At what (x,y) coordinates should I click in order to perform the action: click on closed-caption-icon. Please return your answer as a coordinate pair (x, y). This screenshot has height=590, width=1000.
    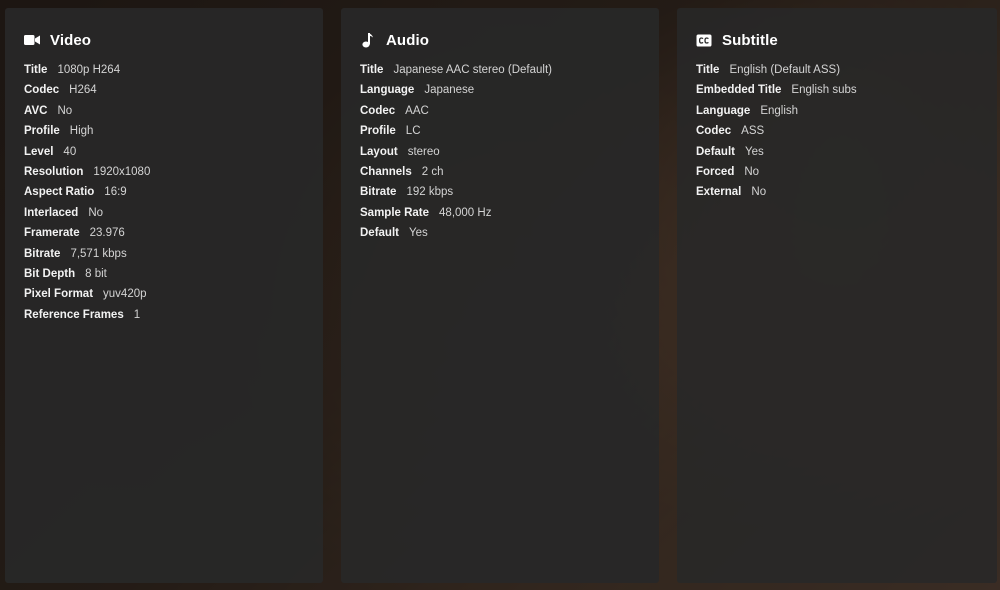
    Looking at the image, I should click on (704, 40).